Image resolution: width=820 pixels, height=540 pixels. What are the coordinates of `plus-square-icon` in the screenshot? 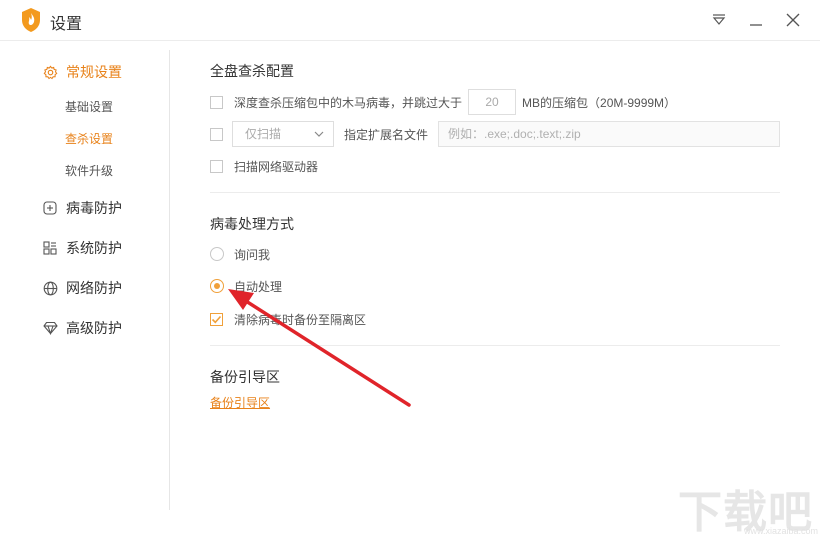 It's located at (50, 208).